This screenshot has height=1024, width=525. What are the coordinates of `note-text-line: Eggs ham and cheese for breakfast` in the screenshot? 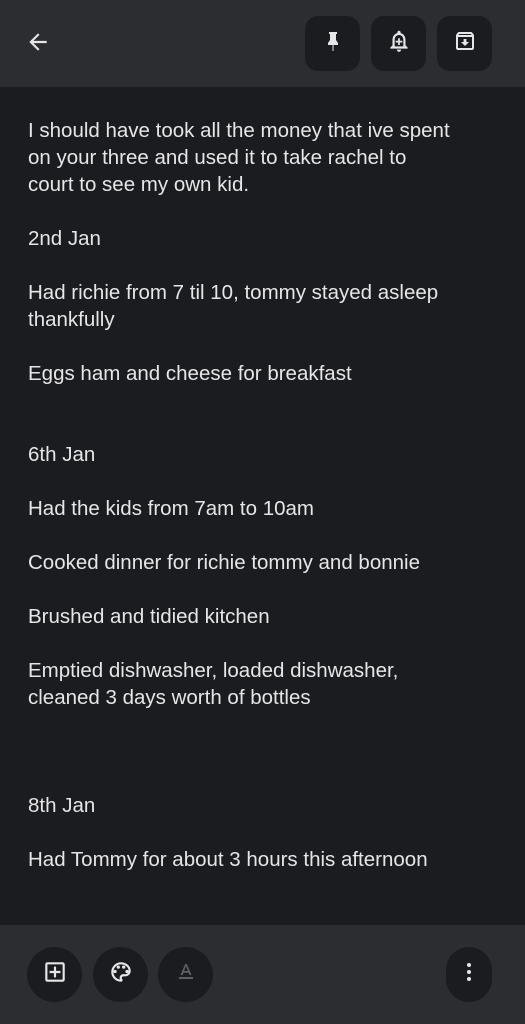 It's located at (190, 373).